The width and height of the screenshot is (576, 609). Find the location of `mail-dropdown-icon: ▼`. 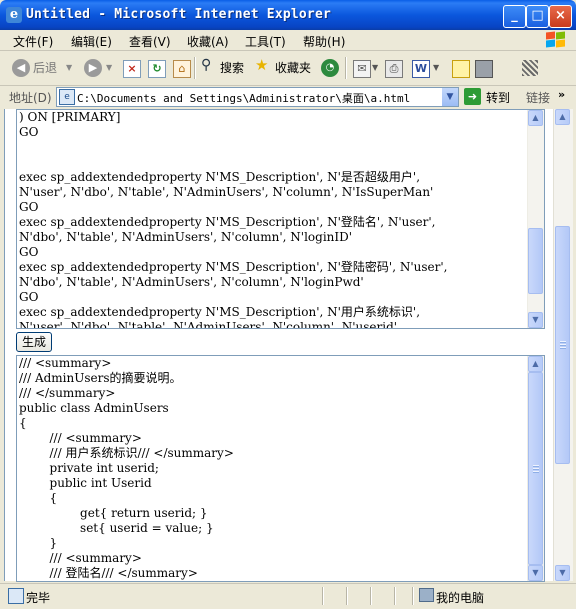

mail-dropdown-icon: ▼ is located at coordinates (375, 72).